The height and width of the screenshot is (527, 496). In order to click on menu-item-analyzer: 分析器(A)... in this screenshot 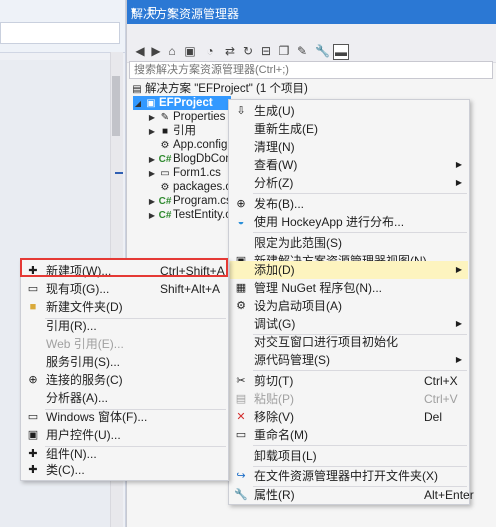, I will do `click(124, 398)`.